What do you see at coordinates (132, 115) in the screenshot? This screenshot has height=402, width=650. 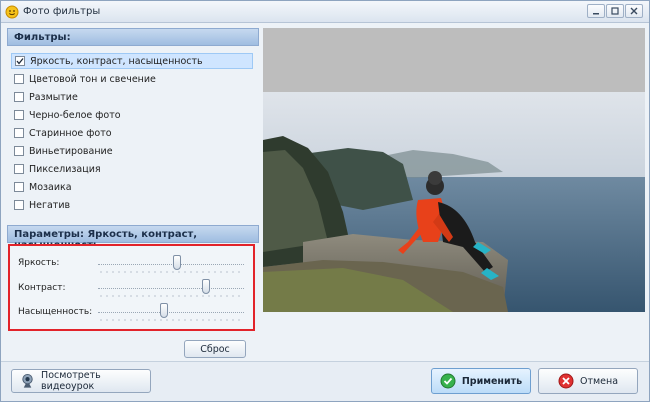 I see `filter-item-black-white: Черно-белое фото` at bounding box center [132, 115].